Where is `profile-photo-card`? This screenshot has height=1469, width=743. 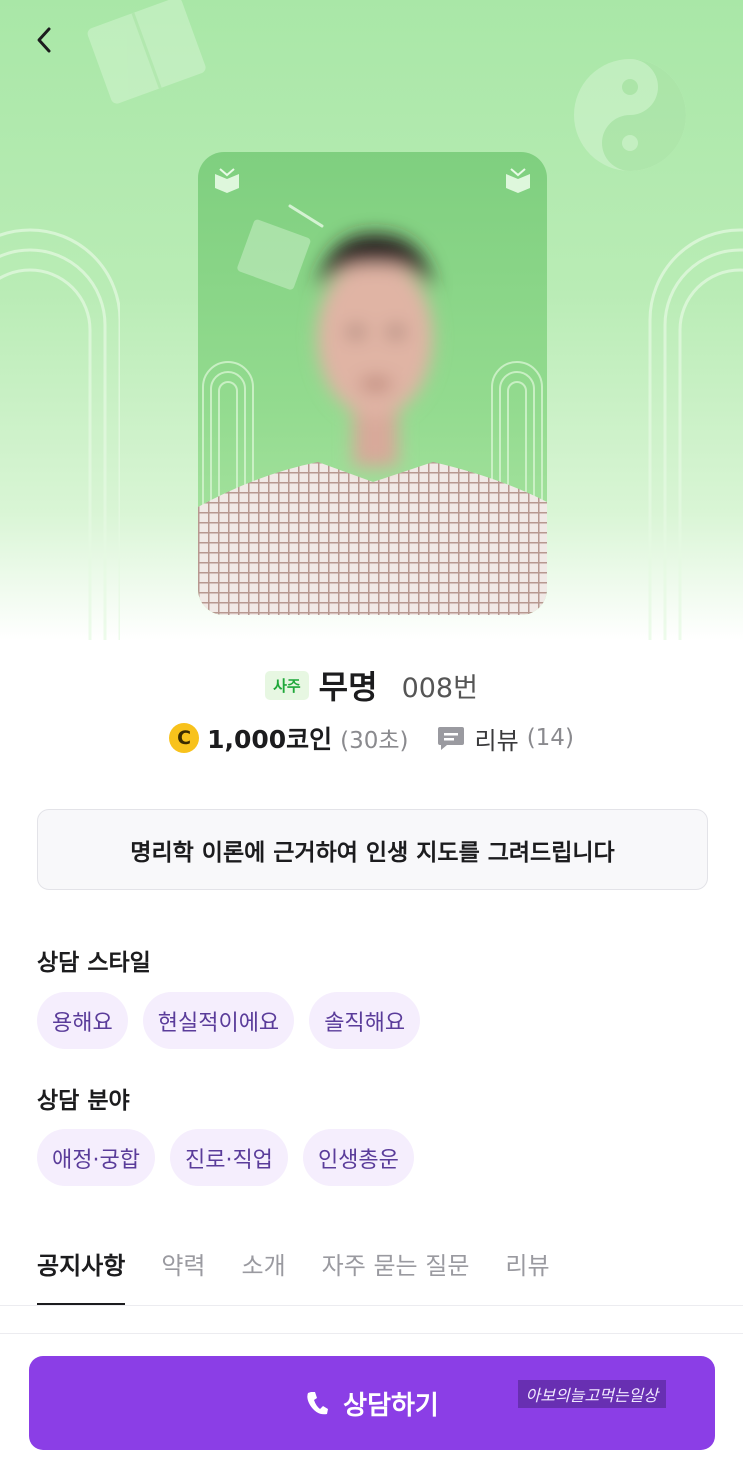
profile-photo-card is located at coordinates (372, 383).